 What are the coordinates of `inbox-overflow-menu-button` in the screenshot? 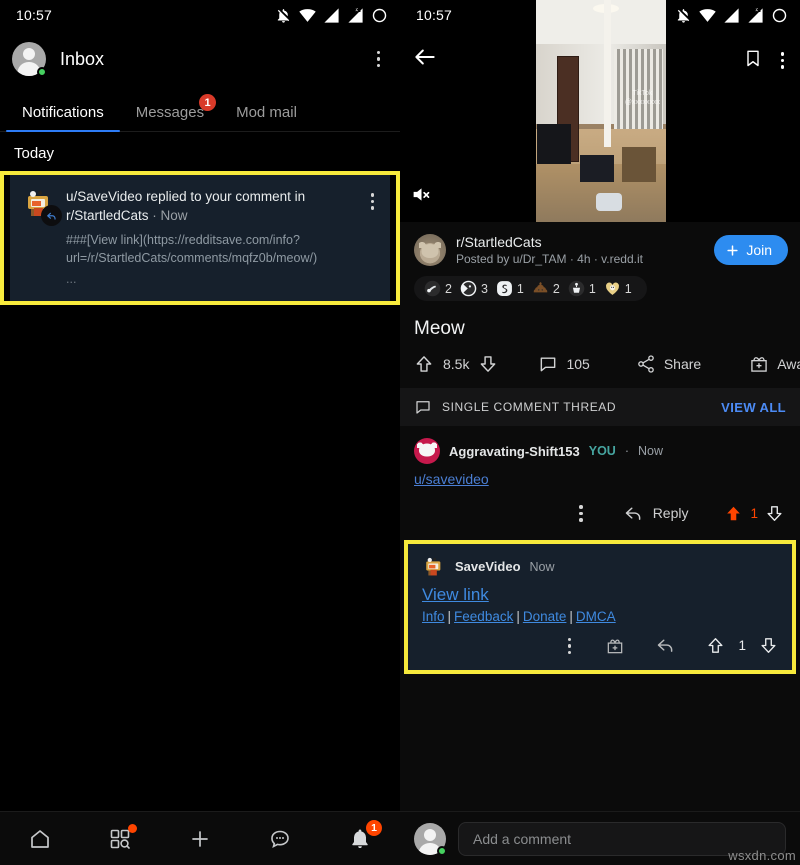 It's located at (379, 59).